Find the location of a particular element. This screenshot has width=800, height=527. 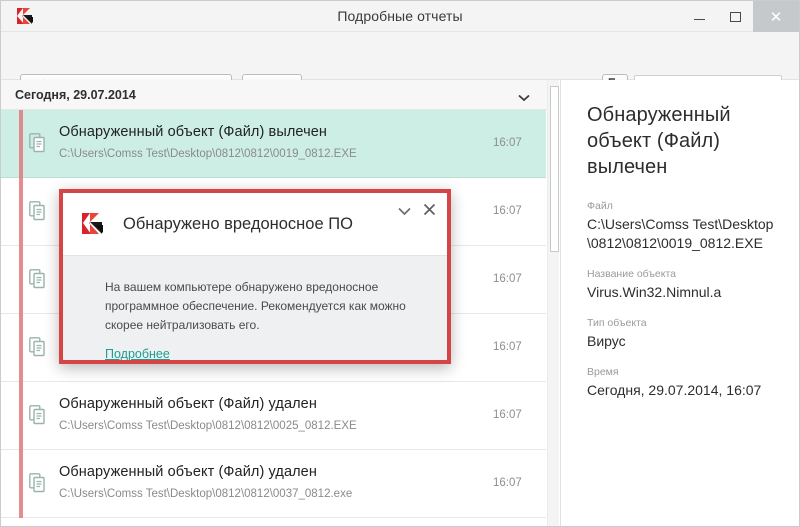

detail-title: Обнаруженный объект (Файл) вылечен is located at coordinates (659, 141).